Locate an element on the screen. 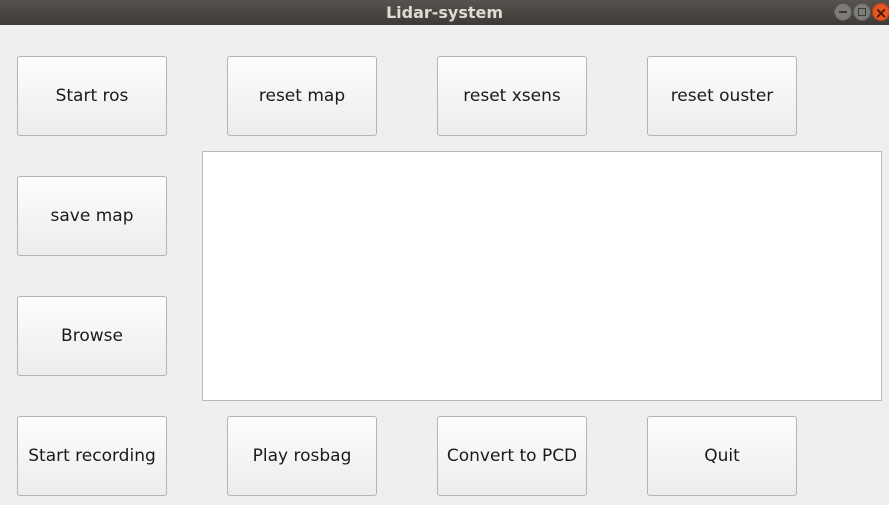  title-bar: Lidar-system is located at coordinates (444, 13).